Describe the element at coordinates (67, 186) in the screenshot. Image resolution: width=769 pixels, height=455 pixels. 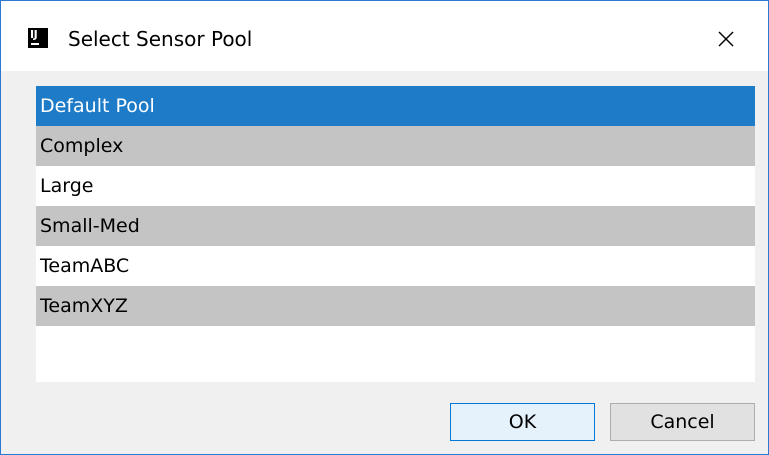
I see `list-item-label: Large` at that location.